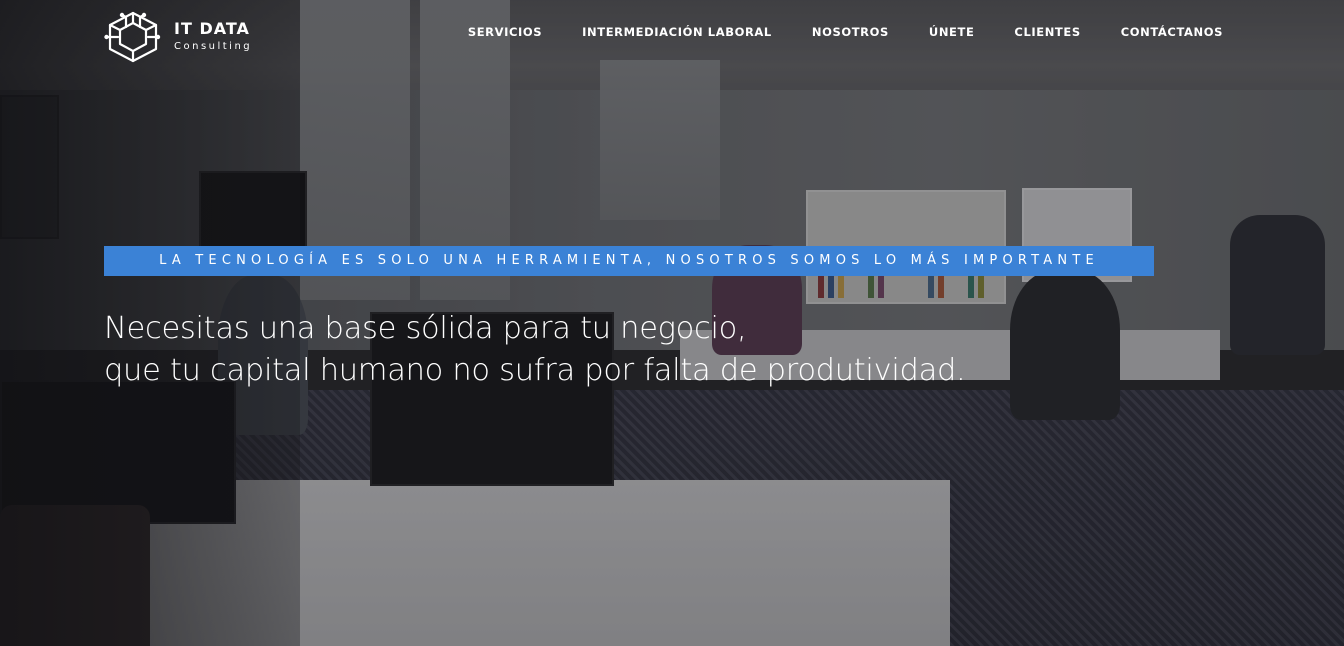  Describe the element at coordinates (132, 37) in the screenshot. I see `circuit-chip-icon` at that location.